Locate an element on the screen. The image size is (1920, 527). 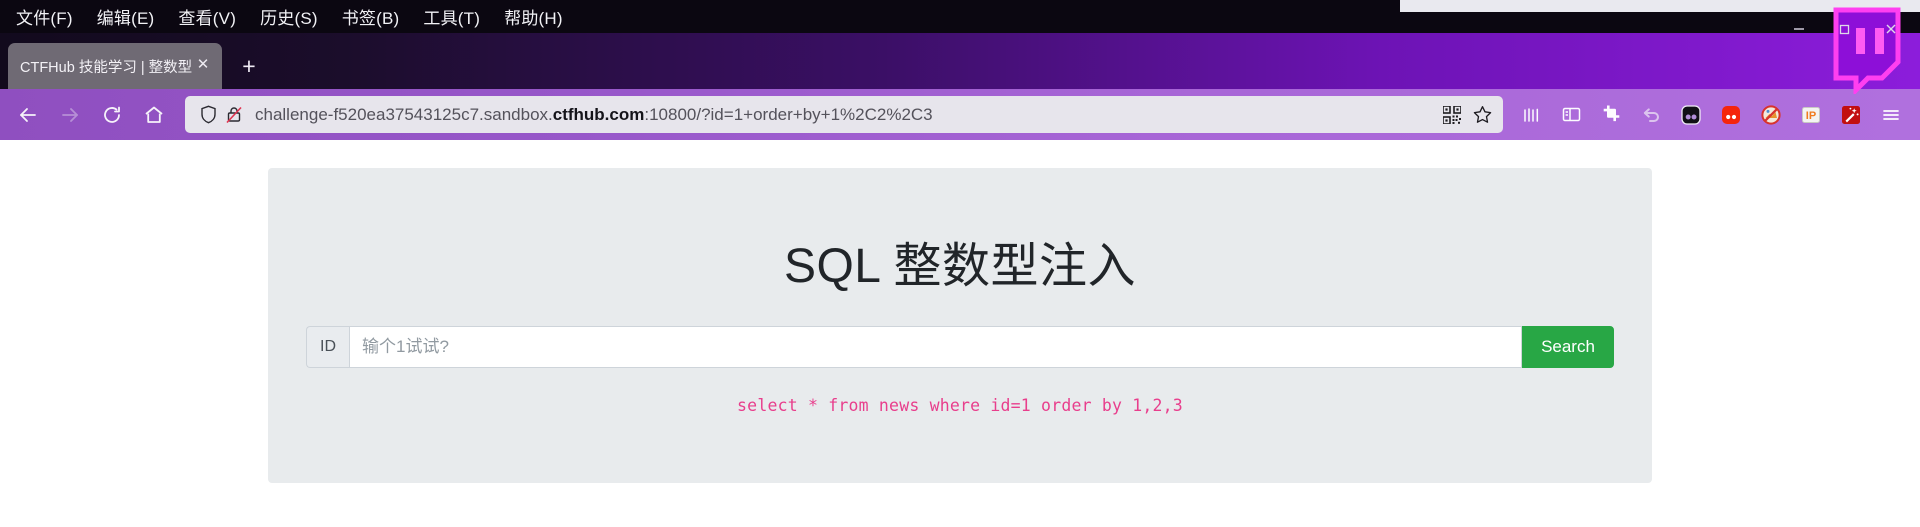
close-button is located at coordinates (1891, 29).